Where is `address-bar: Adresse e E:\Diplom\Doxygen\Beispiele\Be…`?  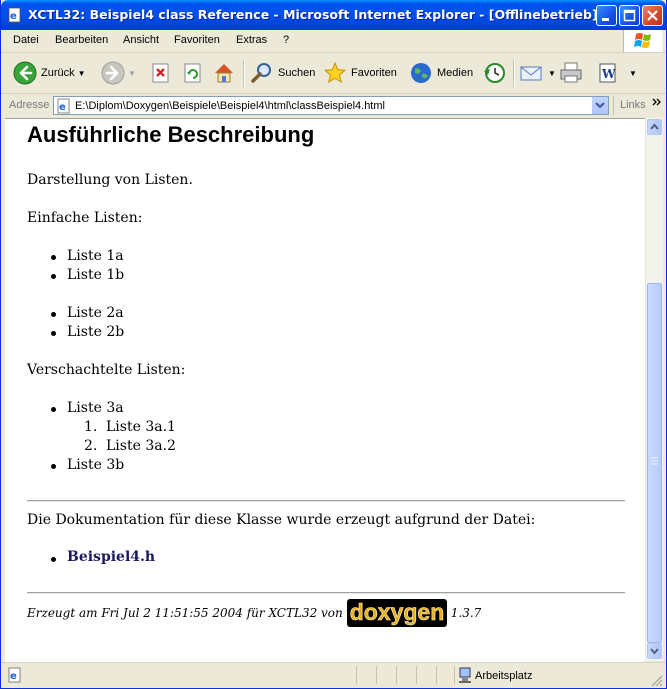
address-bar: Adresse e E:\Diplom\Doxygen\Beispiele\Be… is located at coordinates (333, 105).